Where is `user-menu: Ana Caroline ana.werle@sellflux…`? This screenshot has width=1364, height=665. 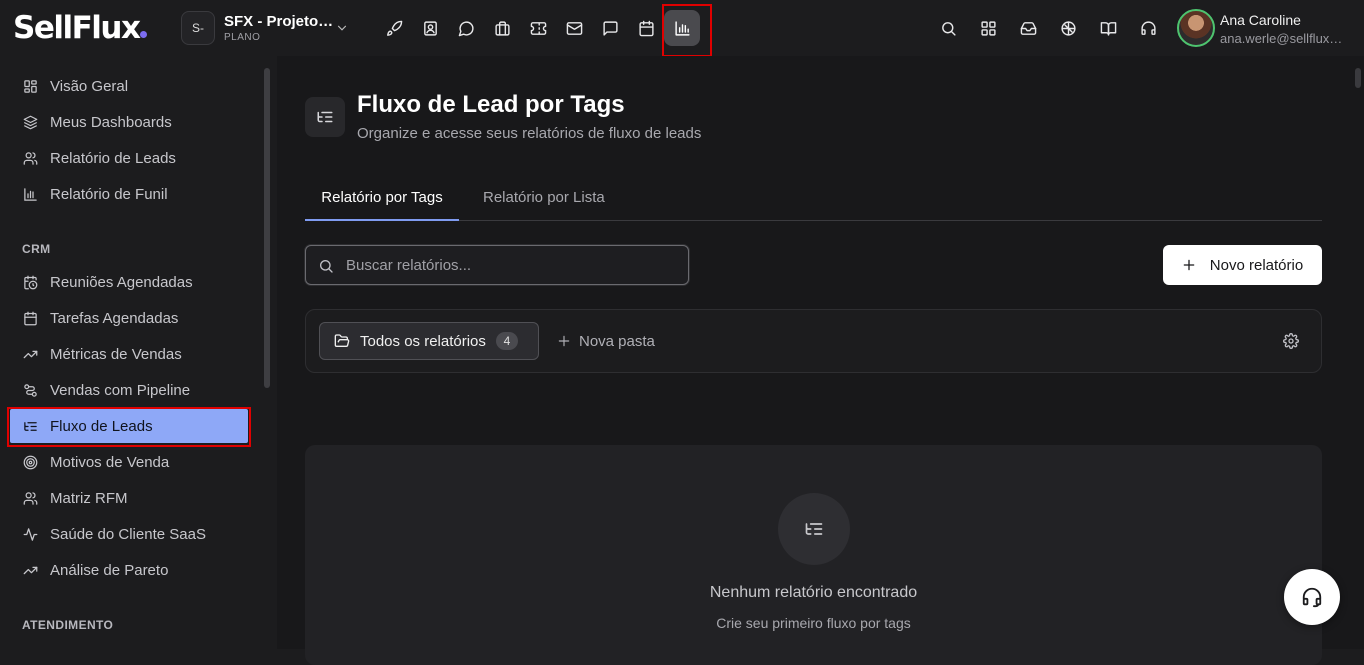
user-menu: Ana Caroline ana.werle@sellflux… is located at coordinates (1270, 28).